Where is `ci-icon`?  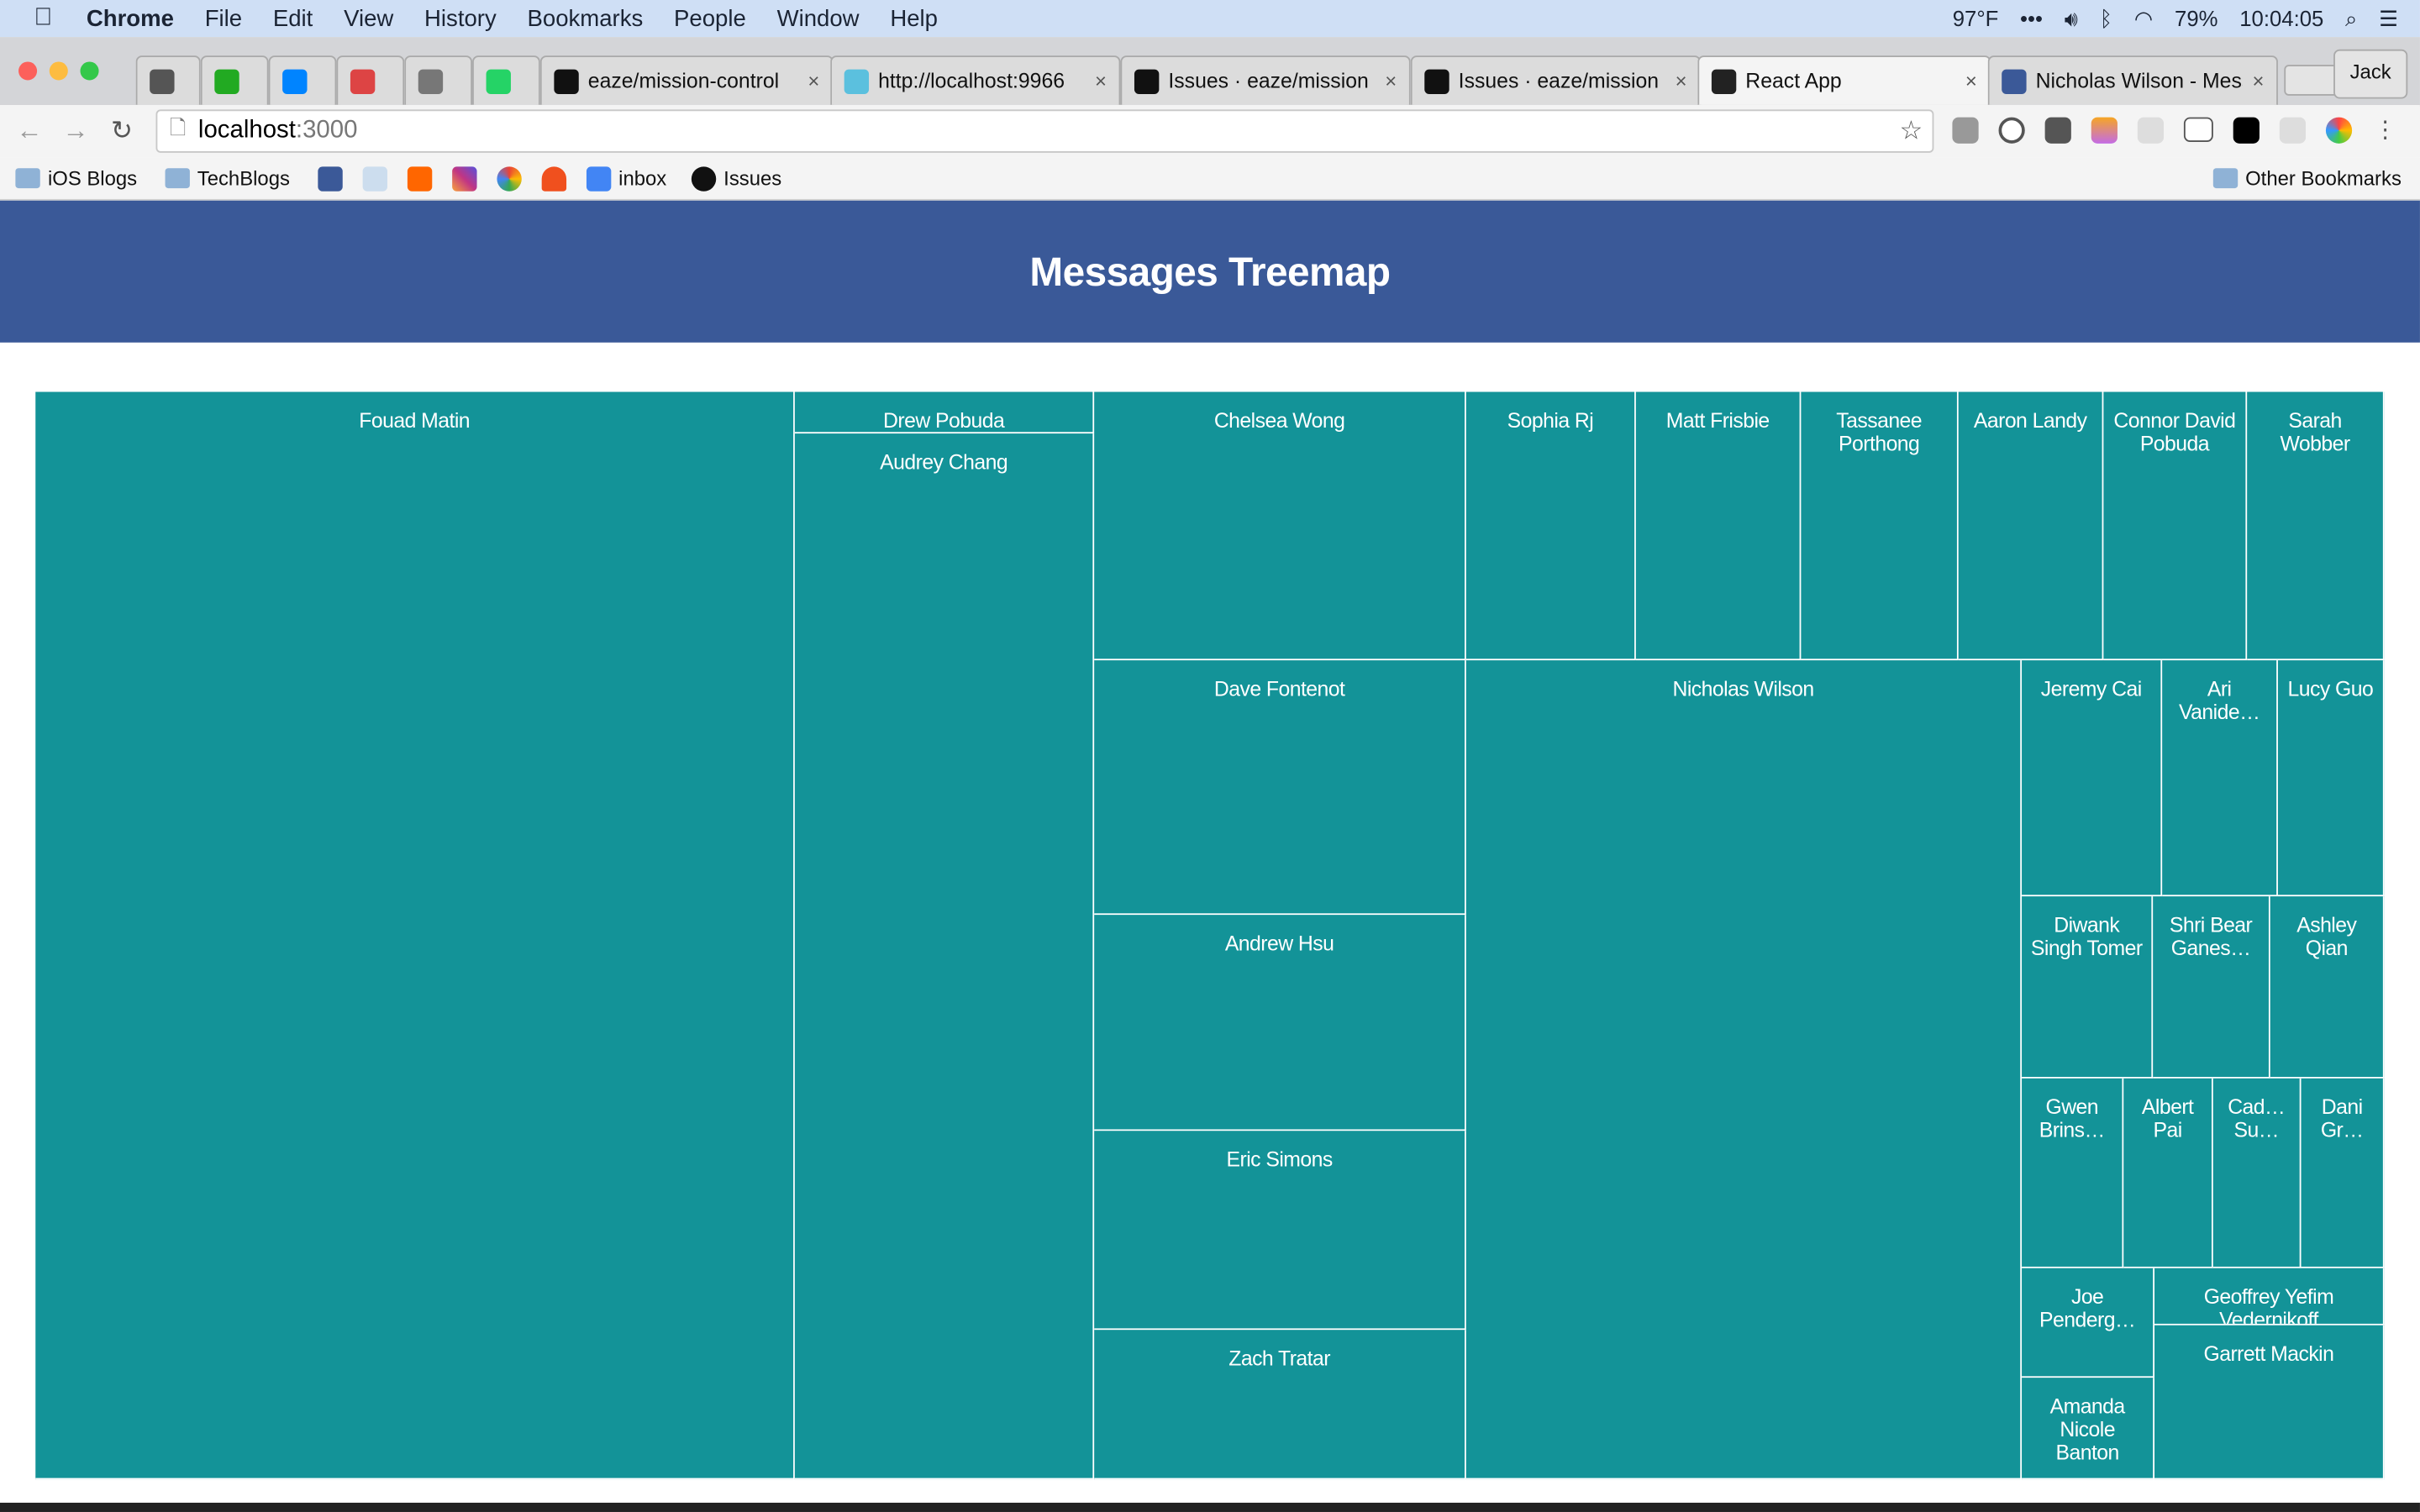
ci-icon is located at coordinates (2246, 130).